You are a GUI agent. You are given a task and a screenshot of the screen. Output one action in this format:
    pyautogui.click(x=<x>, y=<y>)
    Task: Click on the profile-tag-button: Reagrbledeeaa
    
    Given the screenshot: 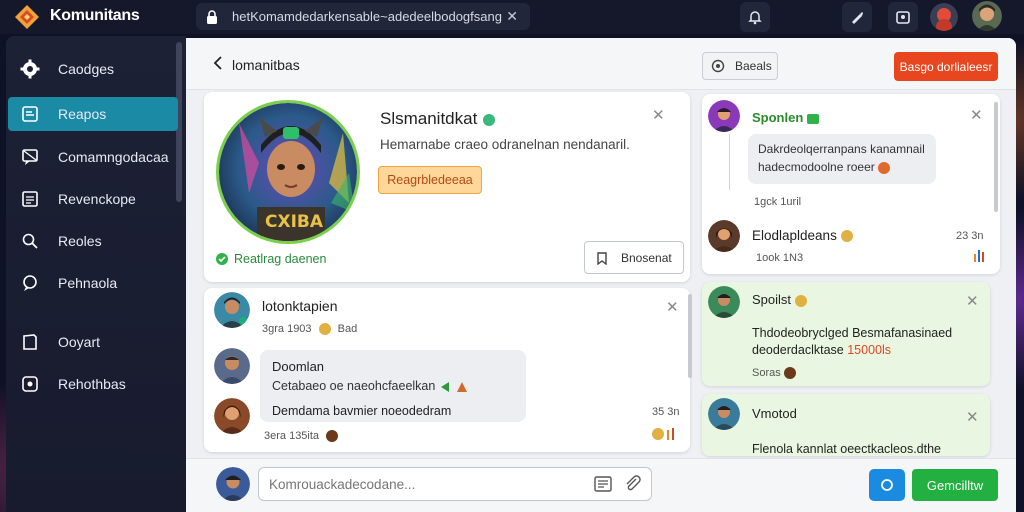 What is the action you would take?
    pyautogui.click(x=430, y=180)
    